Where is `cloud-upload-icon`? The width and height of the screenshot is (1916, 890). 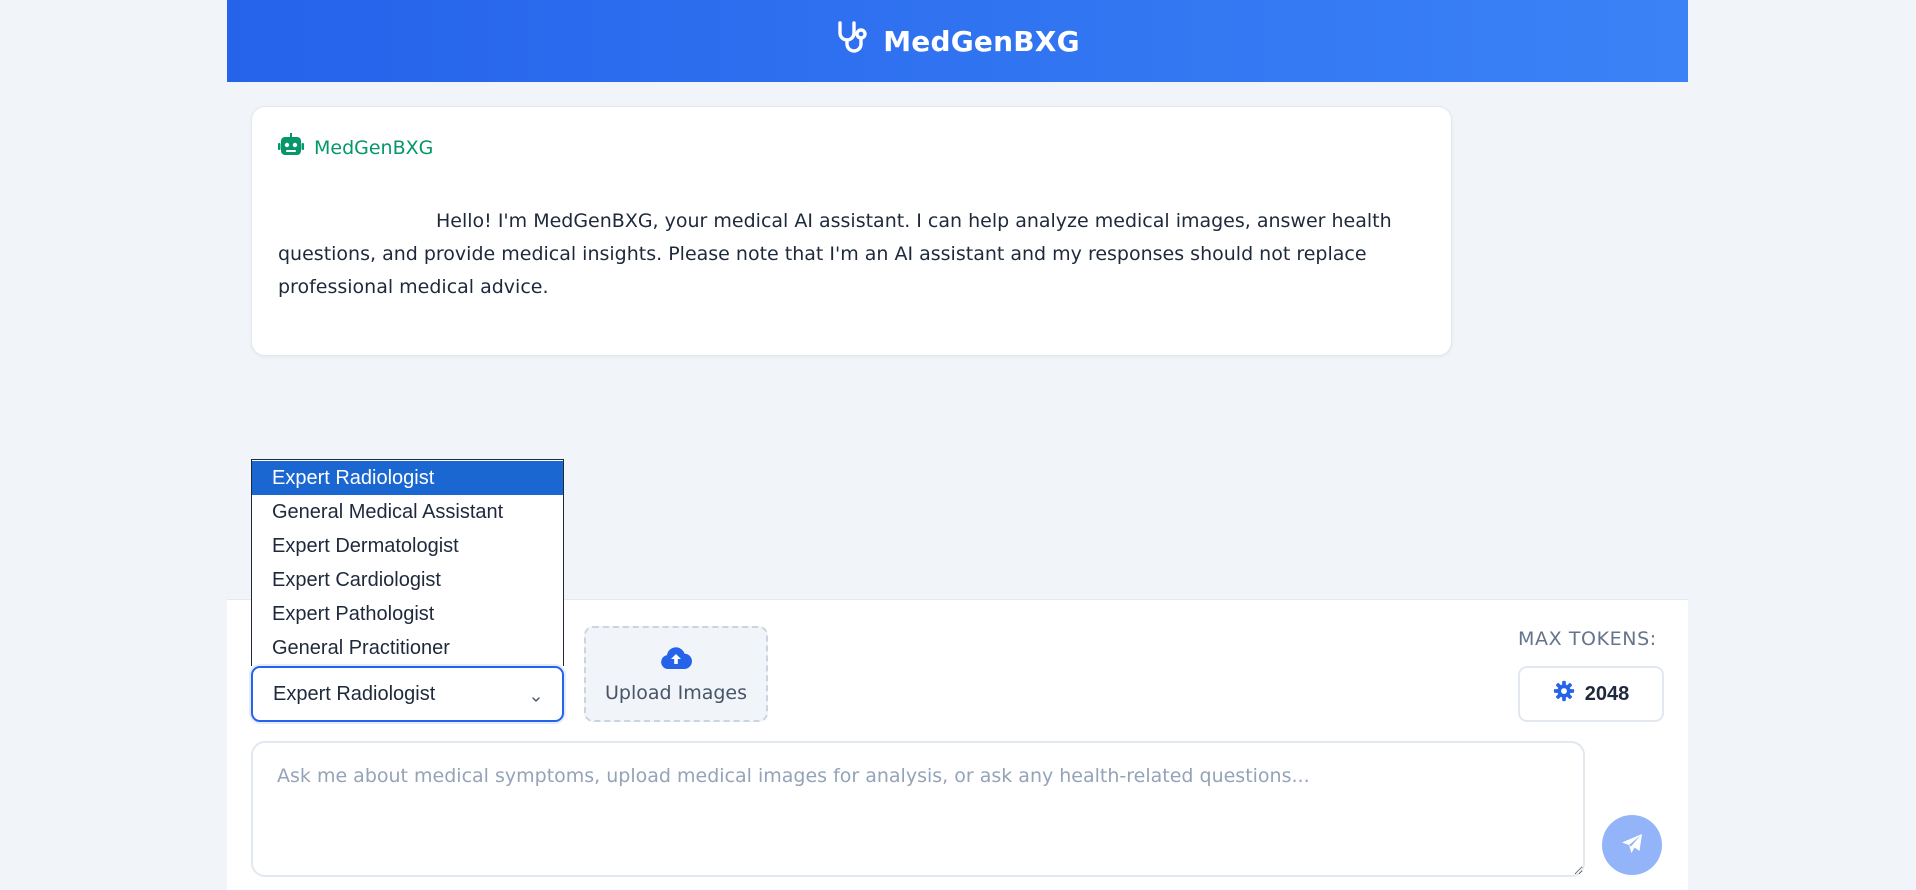
cloud-upload-icon is located at coordinates (676, 660).